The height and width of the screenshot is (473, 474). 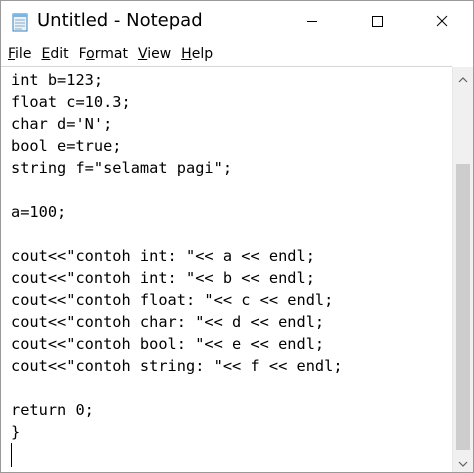 What do you see at coordinates (172, 300) in the screenshot?
I see `editor-line: cout<<"contoh float: "<< c << endl;` at bounding box center [172, 300].